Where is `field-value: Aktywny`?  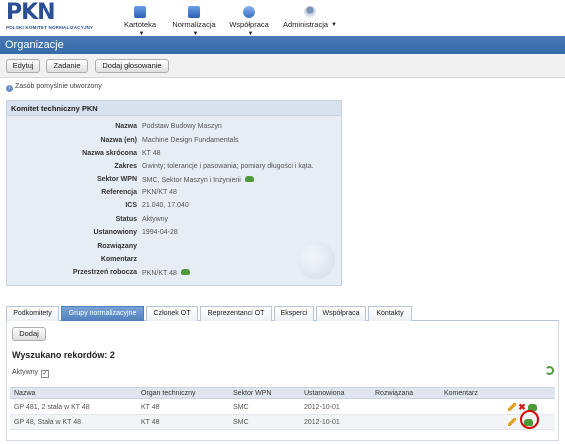
field-value: Aktywny is located at coordinates (155, 219).